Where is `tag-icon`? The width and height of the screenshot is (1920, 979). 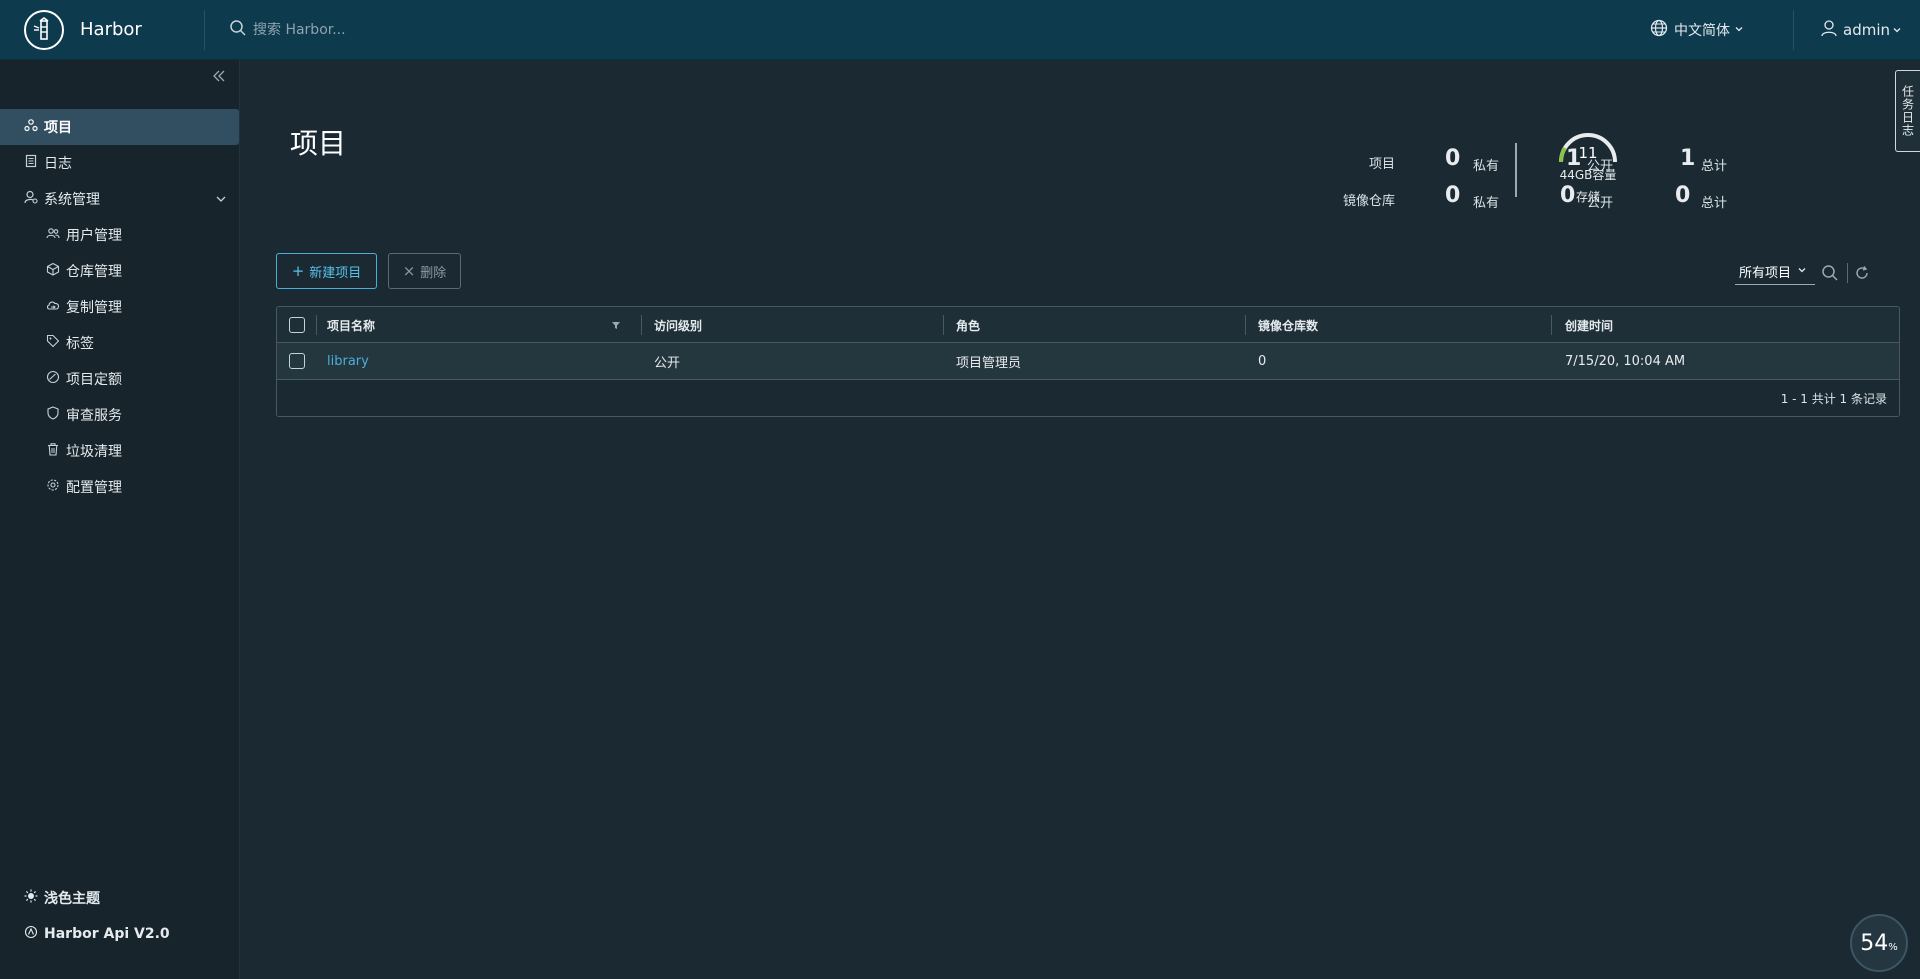
tag-icon is located at coordinates (53, 343).